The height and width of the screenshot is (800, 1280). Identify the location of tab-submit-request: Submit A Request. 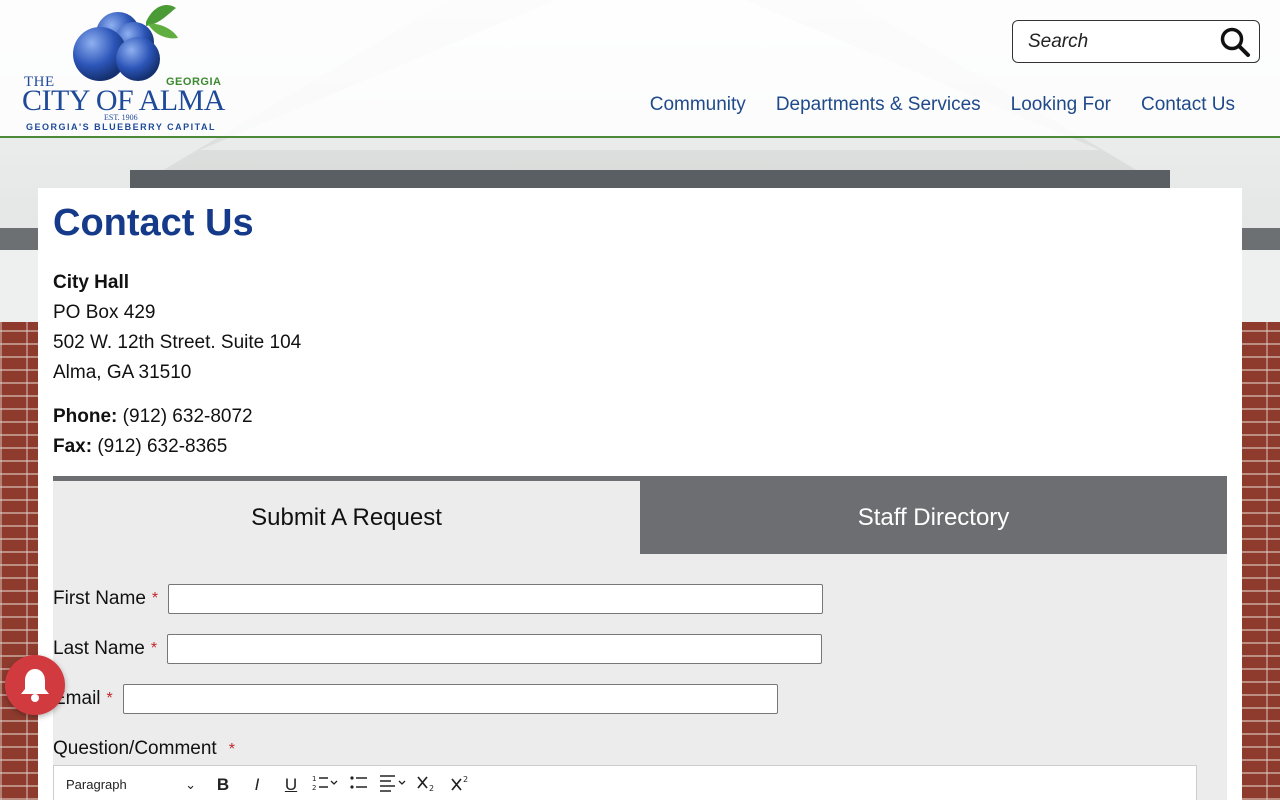
(346, 517).